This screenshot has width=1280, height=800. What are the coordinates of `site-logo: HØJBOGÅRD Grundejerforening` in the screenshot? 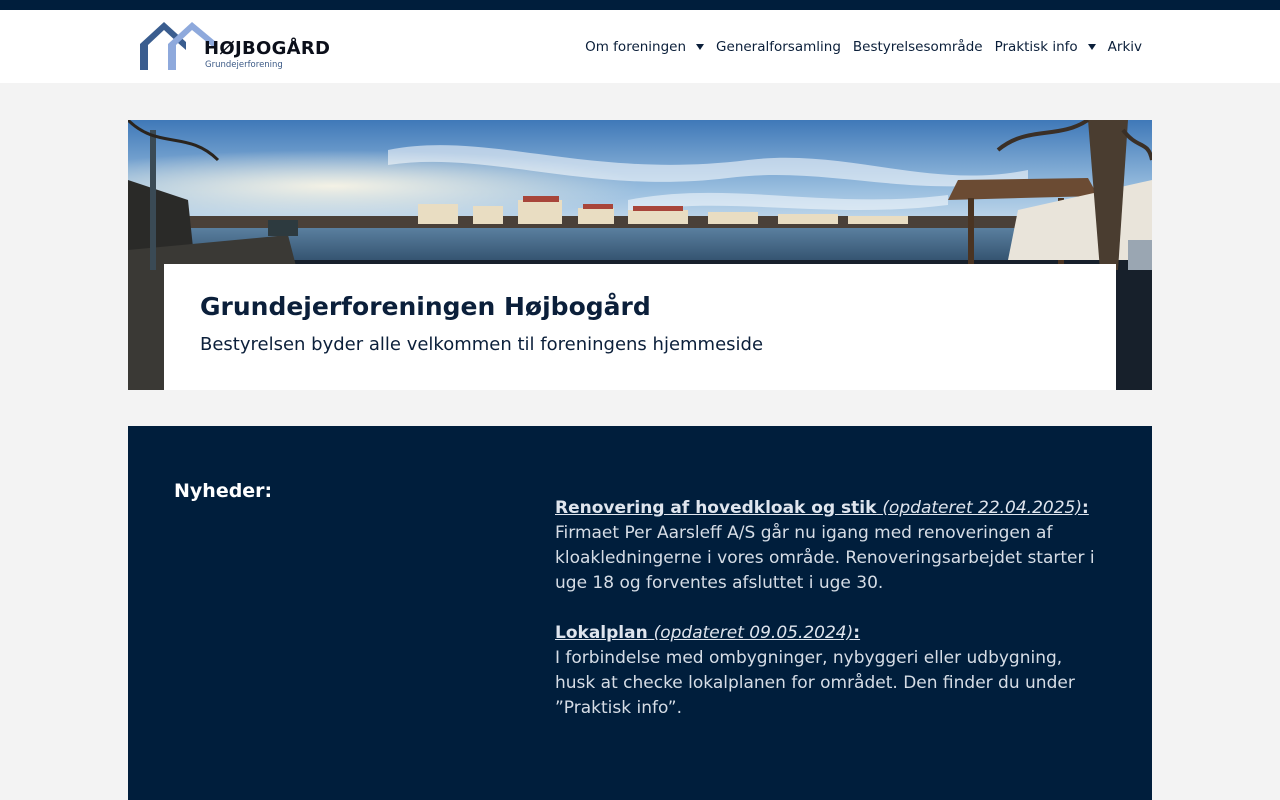 It's located at (234, 47).